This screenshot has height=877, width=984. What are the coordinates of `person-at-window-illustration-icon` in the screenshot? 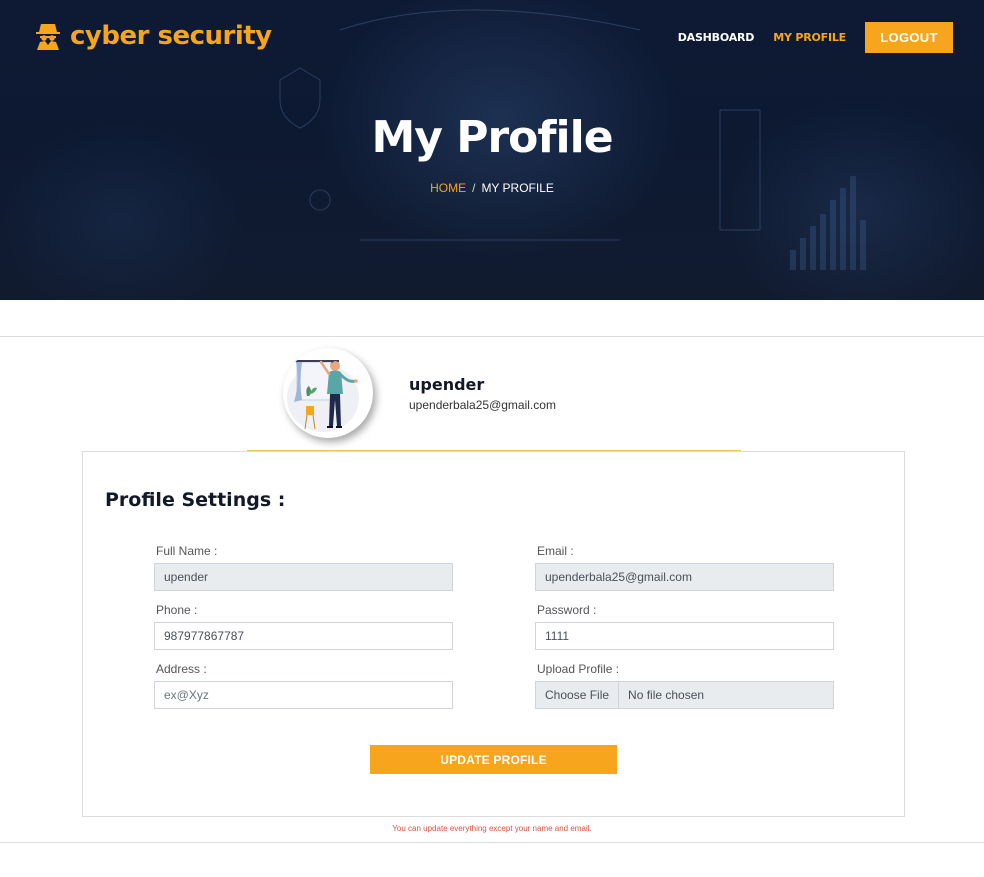 It's located at (328, 393).